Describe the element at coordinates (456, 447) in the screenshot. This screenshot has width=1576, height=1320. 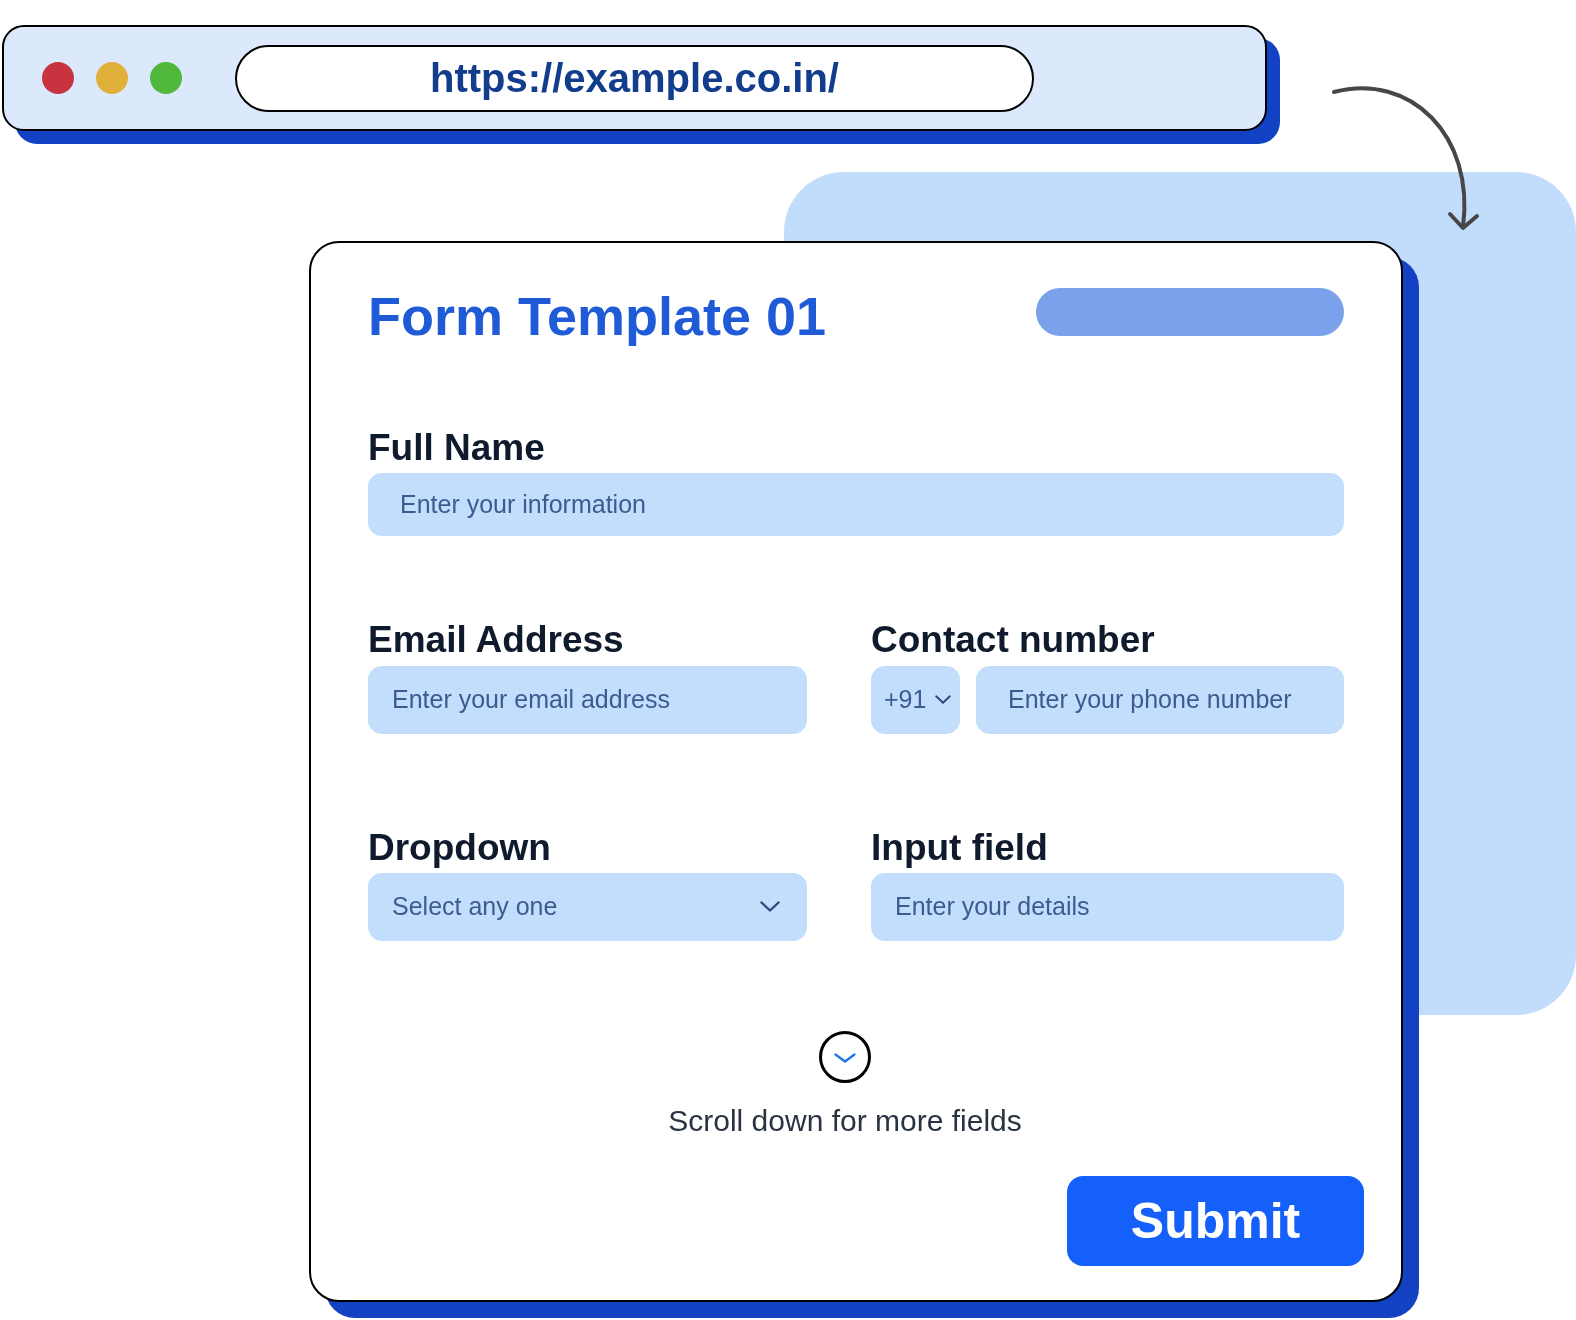
I see `field-label: Full Name` at that location.